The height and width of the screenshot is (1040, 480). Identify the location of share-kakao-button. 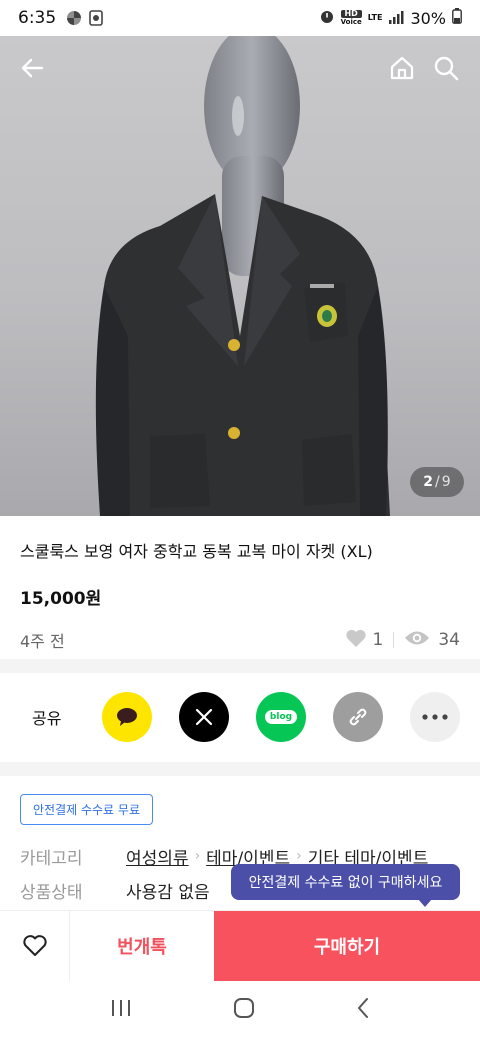
(127, 717).